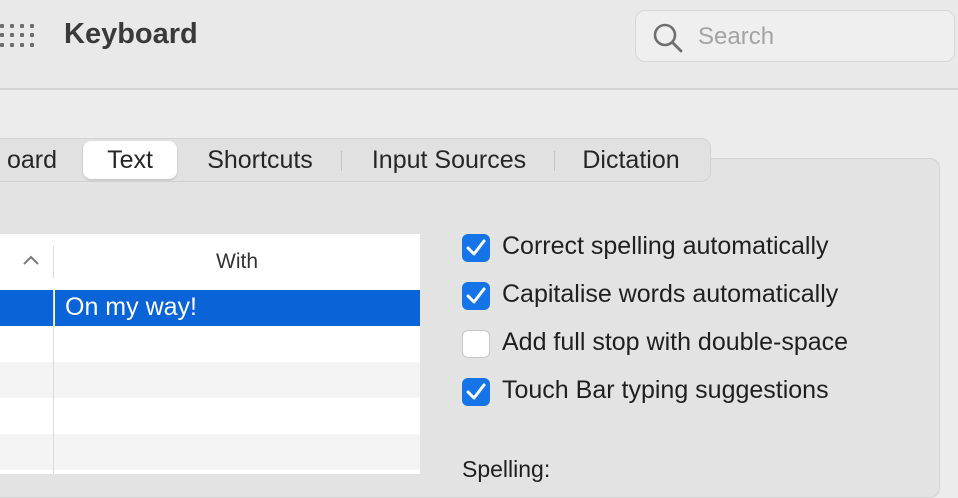  I want to click on checkbox-touch-bar-suggestions, so click(476, 392).